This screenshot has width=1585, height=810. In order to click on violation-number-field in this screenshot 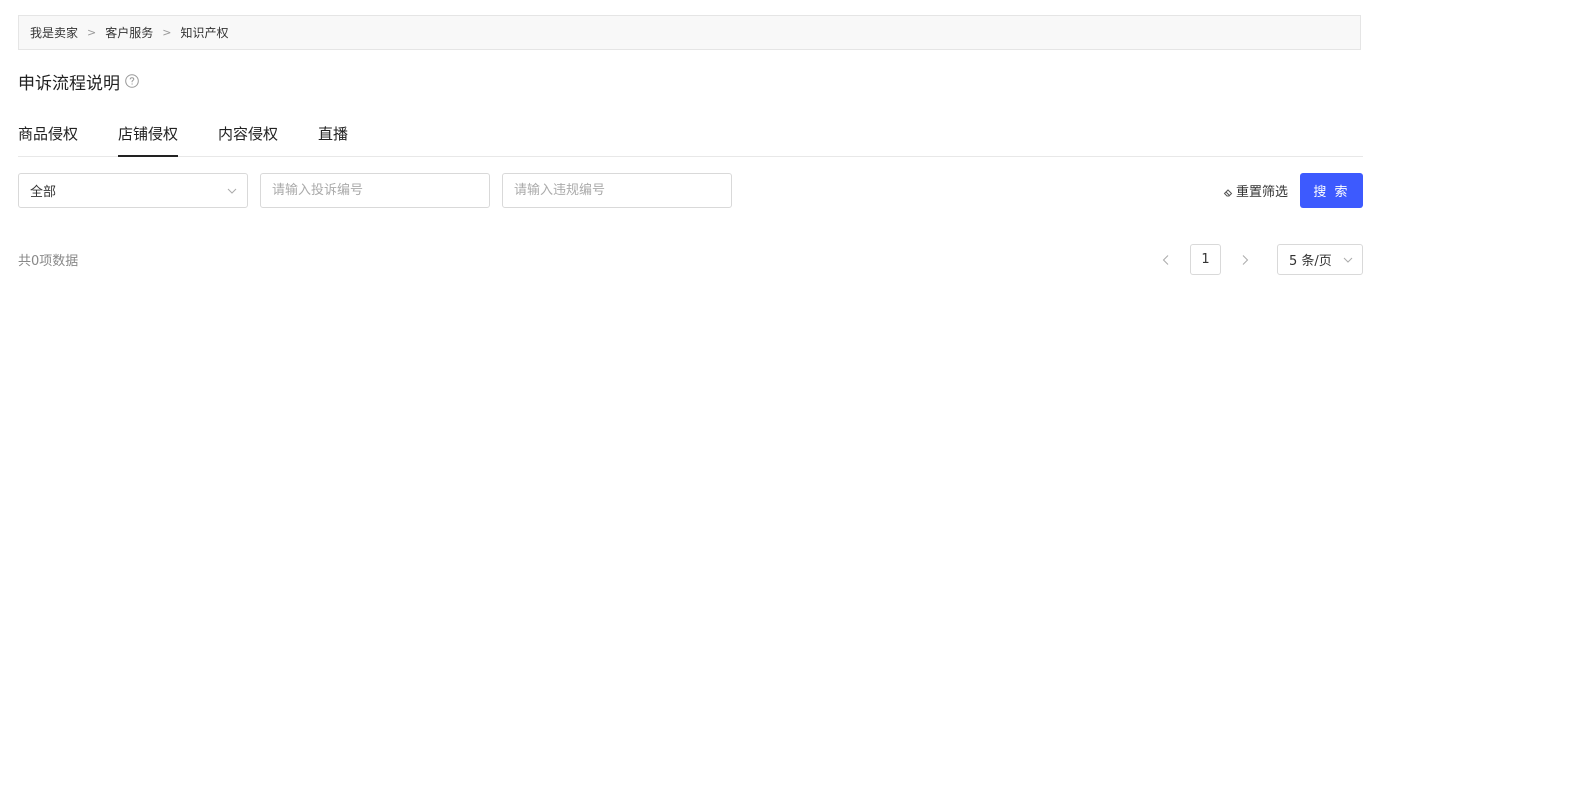, I will do `click(617, 190)`.